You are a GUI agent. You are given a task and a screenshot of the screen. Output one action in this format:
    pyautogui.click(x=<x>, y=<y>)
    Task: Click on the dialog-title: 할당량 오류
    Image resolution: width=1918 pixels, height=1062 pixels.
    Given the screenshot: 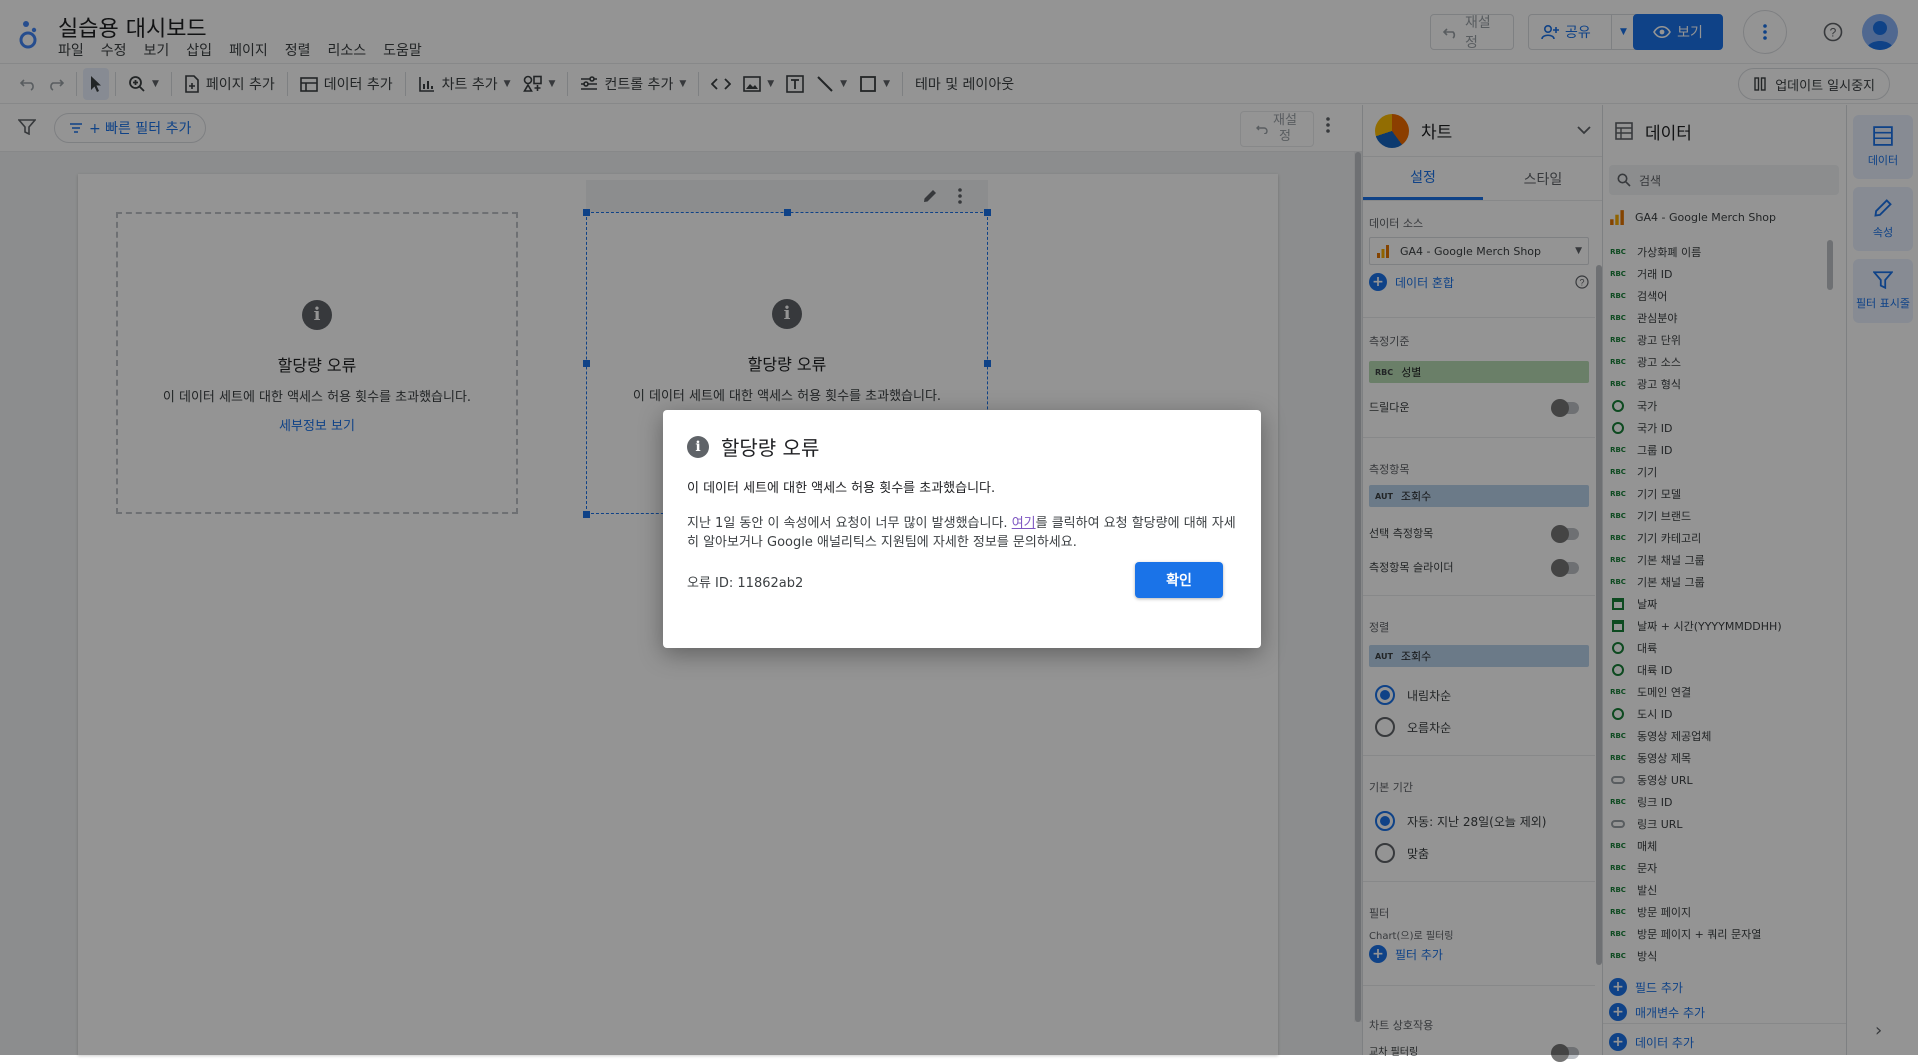 What is the action you would take?
    pyautogui.click(x=770, y=448)
    